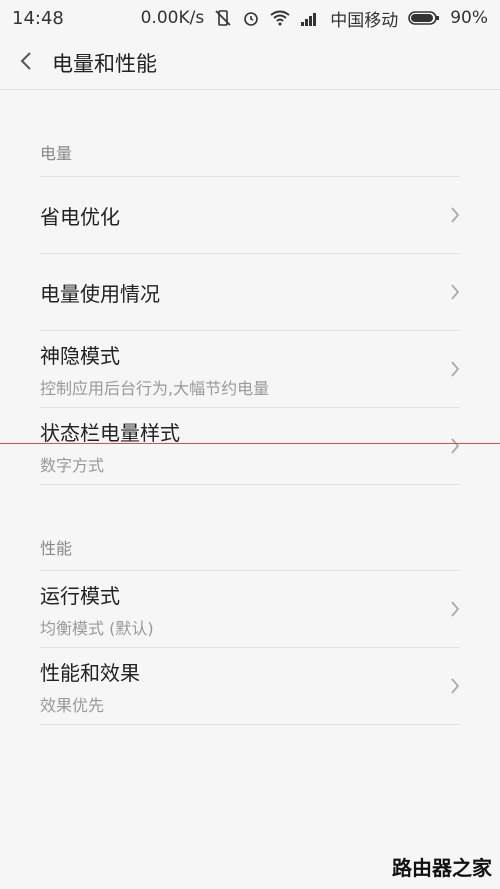 This screenshot has width=500, height=889. I want to click on status-time: 14:48, so click(38, 18).